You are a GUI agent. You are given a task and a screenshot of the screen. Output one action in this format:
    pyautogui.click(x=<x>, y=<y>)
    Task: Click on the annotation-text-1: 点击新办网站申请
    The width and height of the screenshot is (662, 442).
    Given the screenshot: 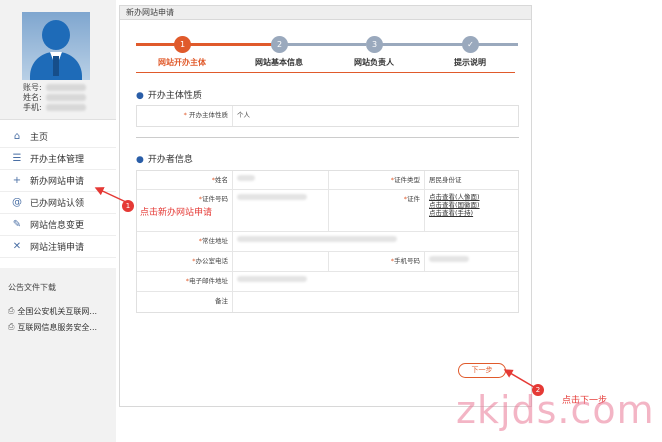 What is the action you would take?
    pyautogui.click(x=176, y=213)
    